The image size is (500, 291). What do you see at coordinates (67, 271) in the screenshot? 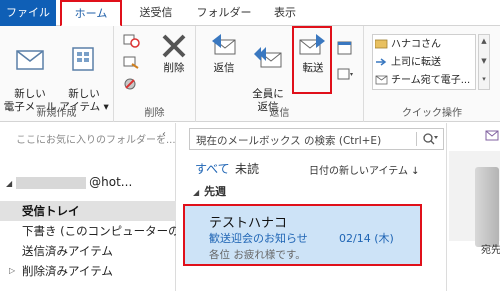
I see `folder-deleted-label: 削除済みアイテム` at bounding box center [67, 271].